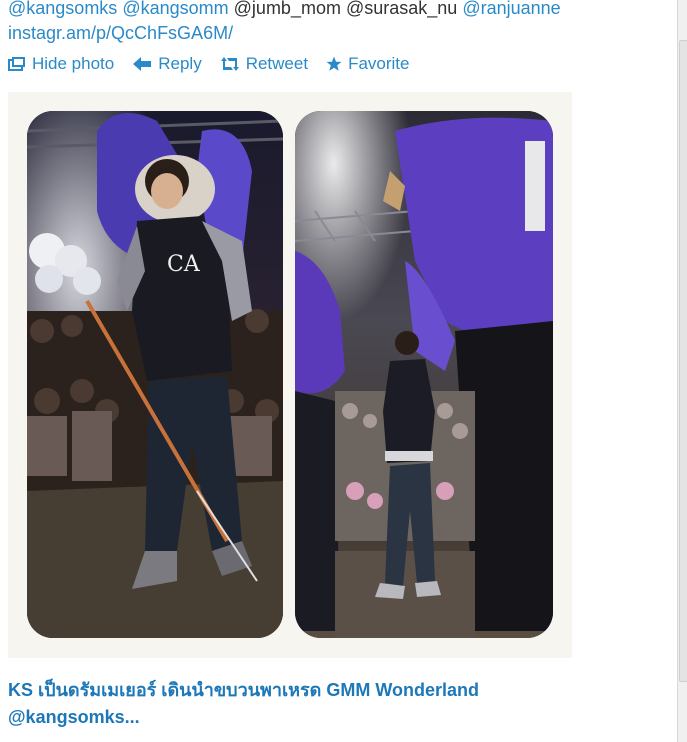 The image size is (687, 742). What do you see at coordinates (120, 33) in the screenshot?
I see `instagram-link: instagr.am/p/QcChFsGA6M/` at bounding box center [120, 33].